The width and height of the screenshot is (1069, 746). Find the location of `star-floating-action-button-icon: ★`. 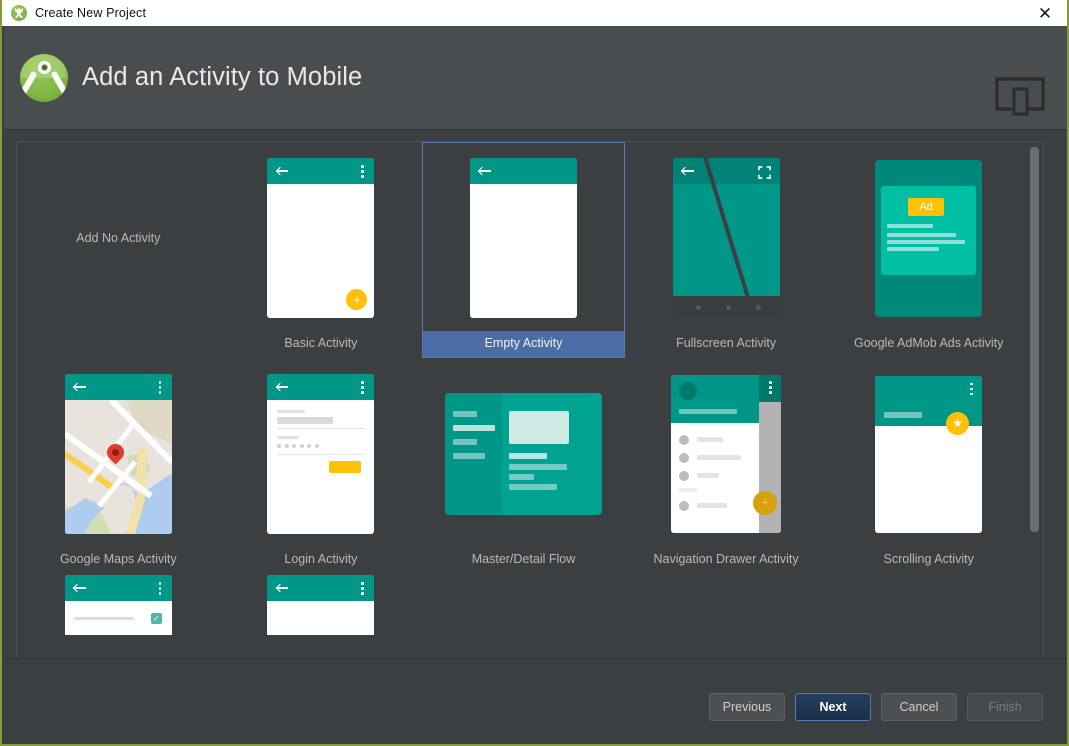

star-floating-action-button-icon: ★ is located at coordinates (958, 423).